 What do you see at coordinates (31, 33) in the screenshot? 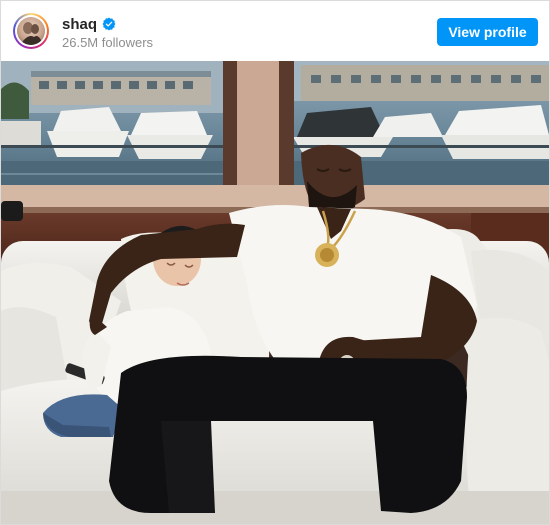
I see `avatar-image` at bounding box center [31, 33].